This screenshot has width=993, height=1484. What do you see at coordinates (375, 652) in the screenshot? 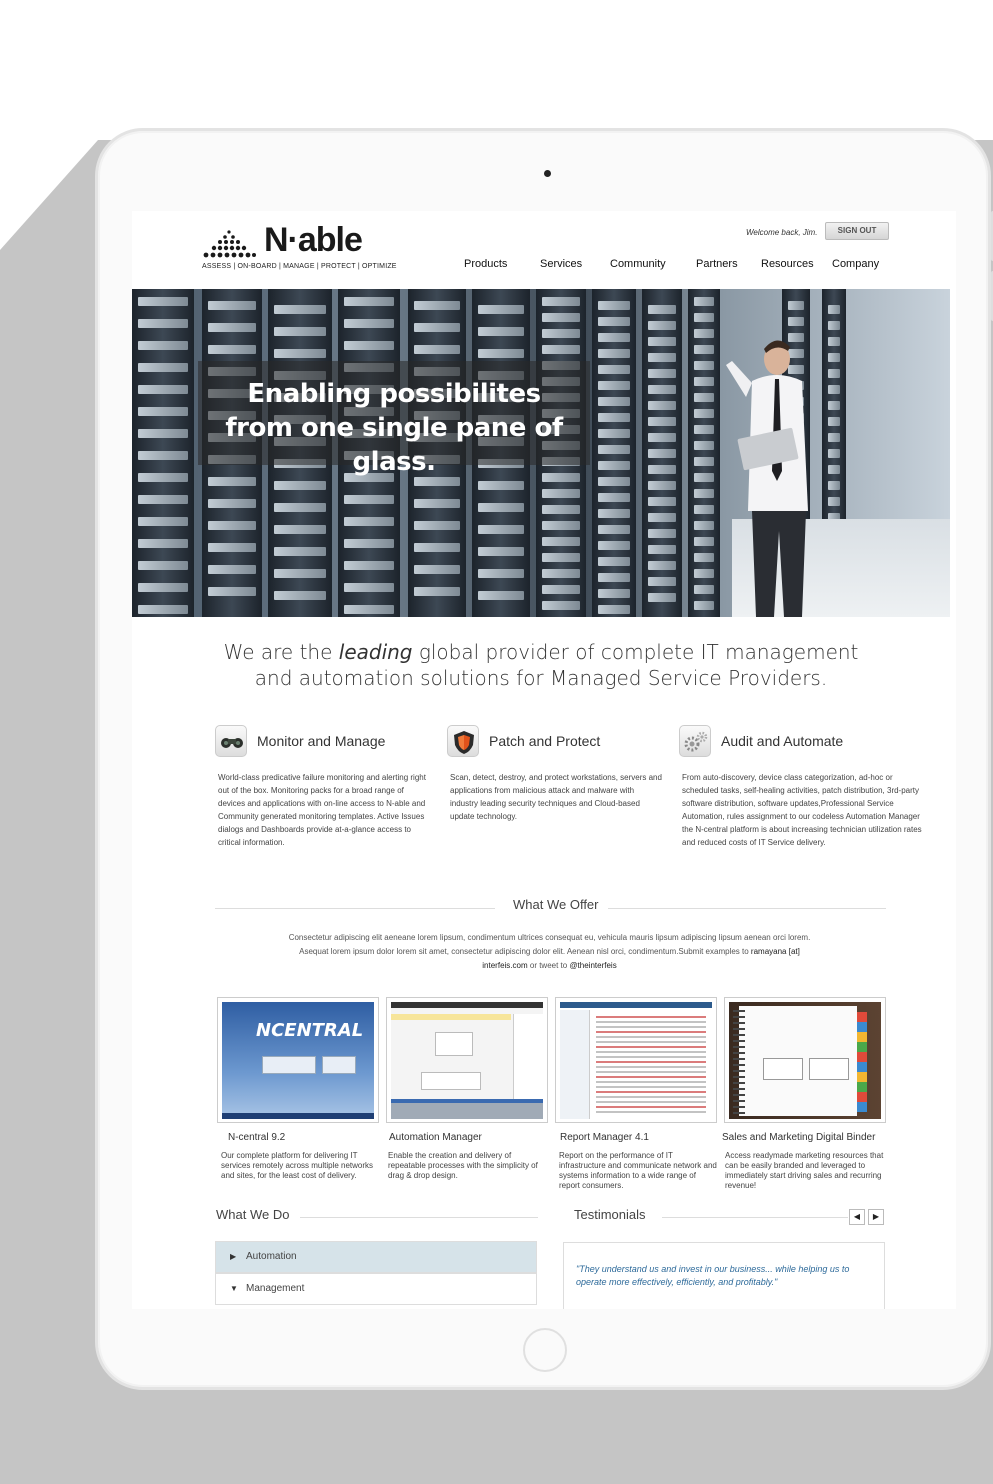
I see `lead-emphasis: leading` at bounding box center [375, 652].